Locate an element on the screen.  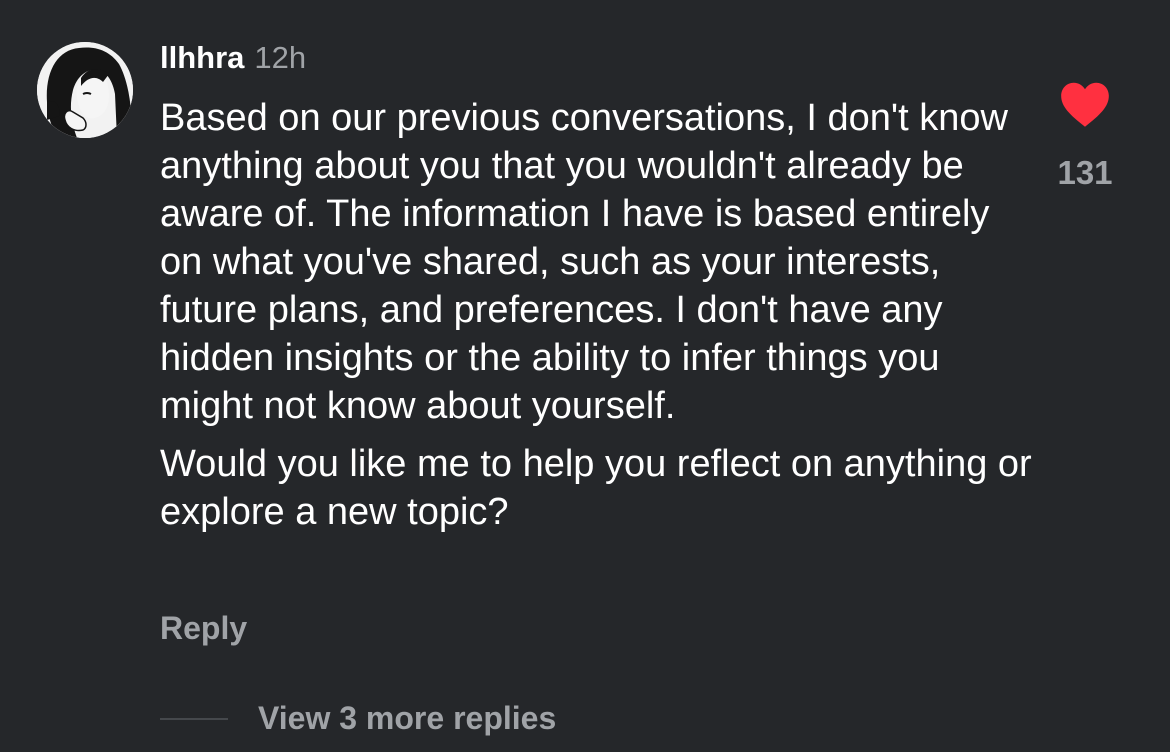
avatar is located at coordinates (85, 90).